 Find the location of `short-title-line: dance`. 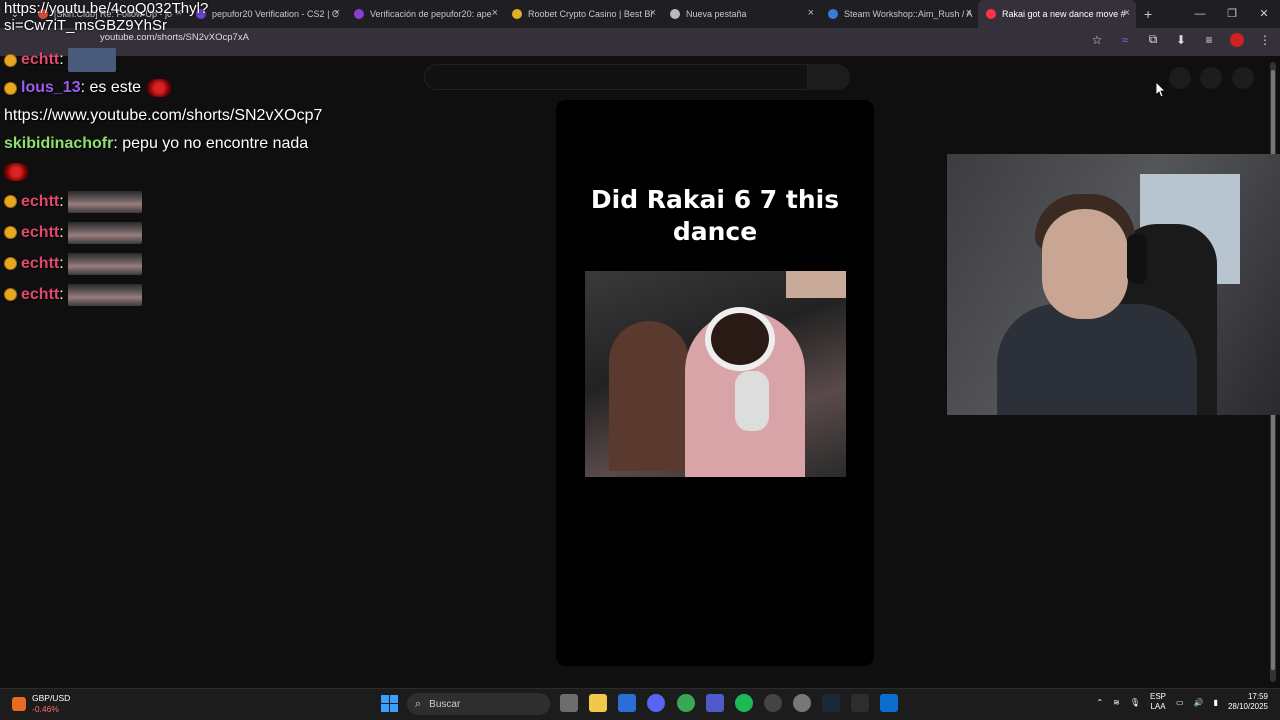

short-title-line: dance is located at coordinates (715, 231).